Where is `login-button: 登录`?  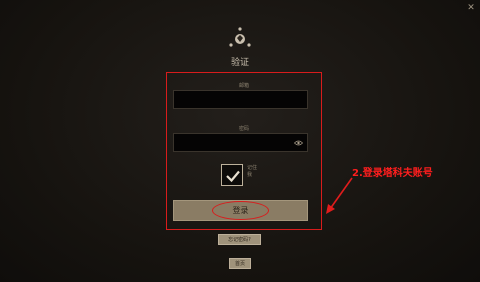
login-button: 登录 is located at coordinates (240, 210).